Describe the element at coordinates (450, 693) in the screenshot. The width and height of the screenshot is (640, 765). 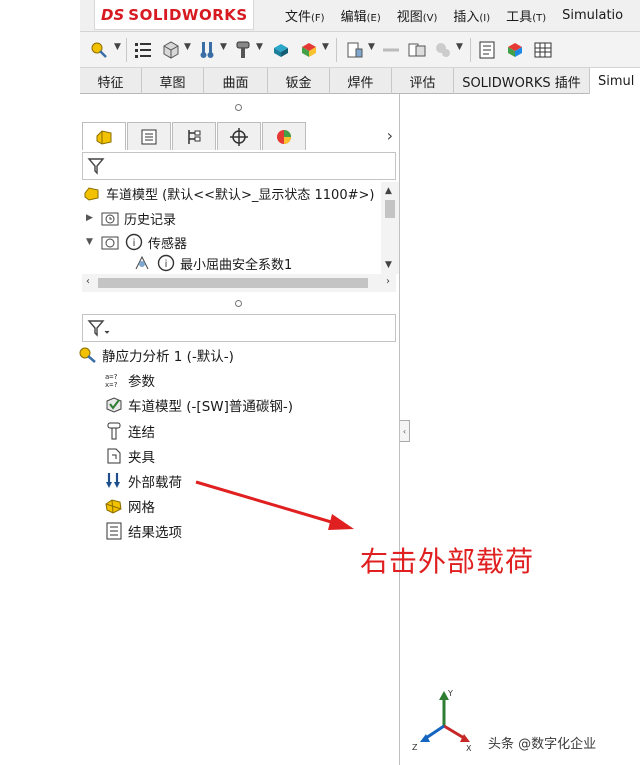
I see `svg-text: Y` at that location.